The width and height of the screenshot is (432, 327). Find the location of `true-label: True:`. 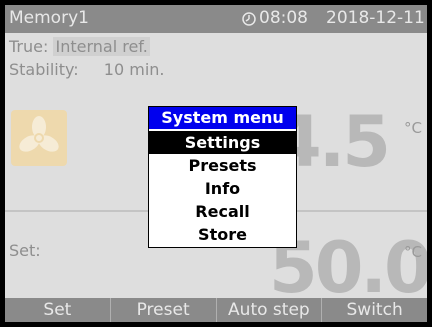

true-label: True: is located at coordinates (29, 46).